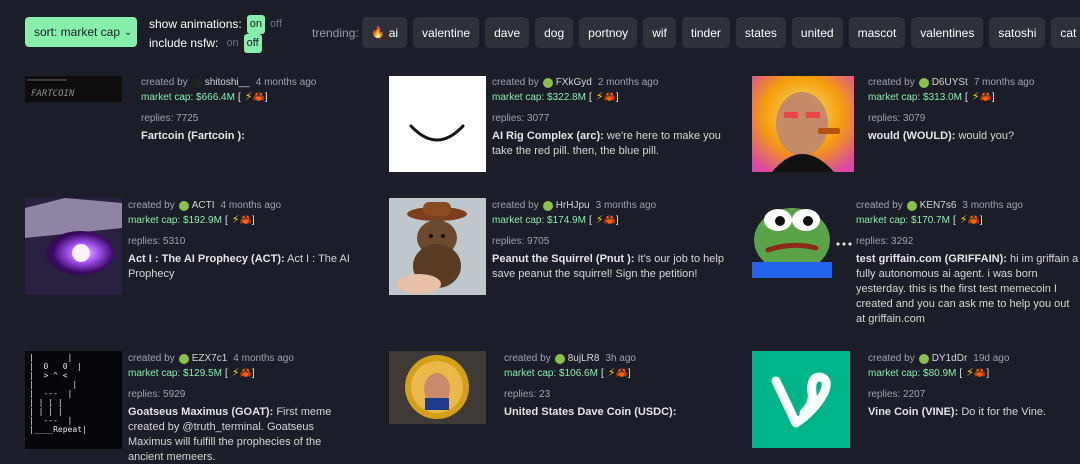  What do you see at coordinates (276, 24) in the screenshot?
I see `show-animations-off: off` at bounding box center [276, 24].